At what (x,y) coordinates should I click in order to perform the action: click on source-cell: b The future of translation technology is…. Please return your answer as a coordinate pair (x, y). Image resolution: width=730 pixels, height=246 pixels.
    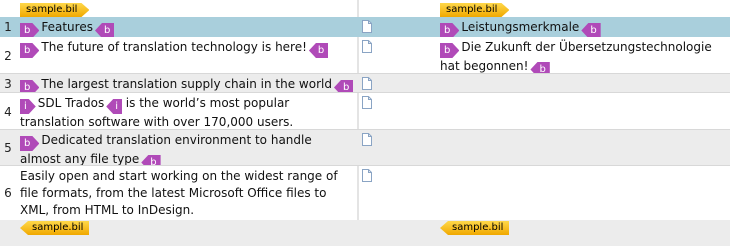
    Looking at the image, I should click on (188, 48).